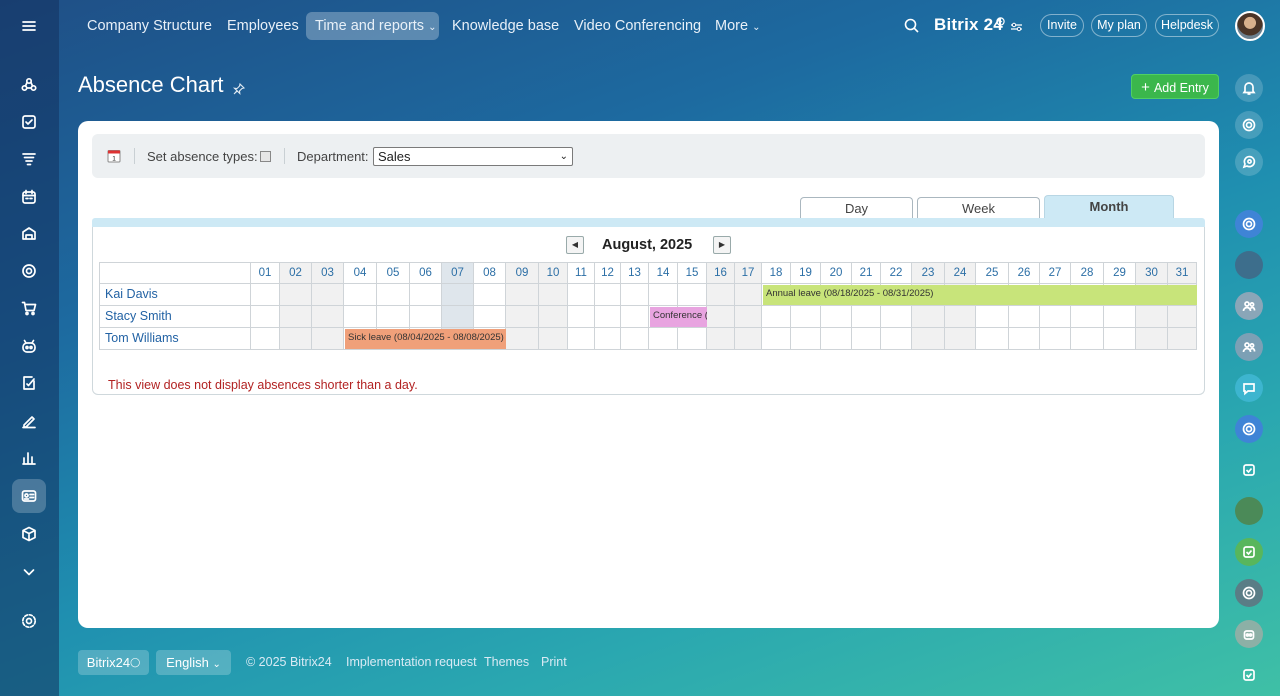  I want to click on day-header: 23, so click(928, 273).